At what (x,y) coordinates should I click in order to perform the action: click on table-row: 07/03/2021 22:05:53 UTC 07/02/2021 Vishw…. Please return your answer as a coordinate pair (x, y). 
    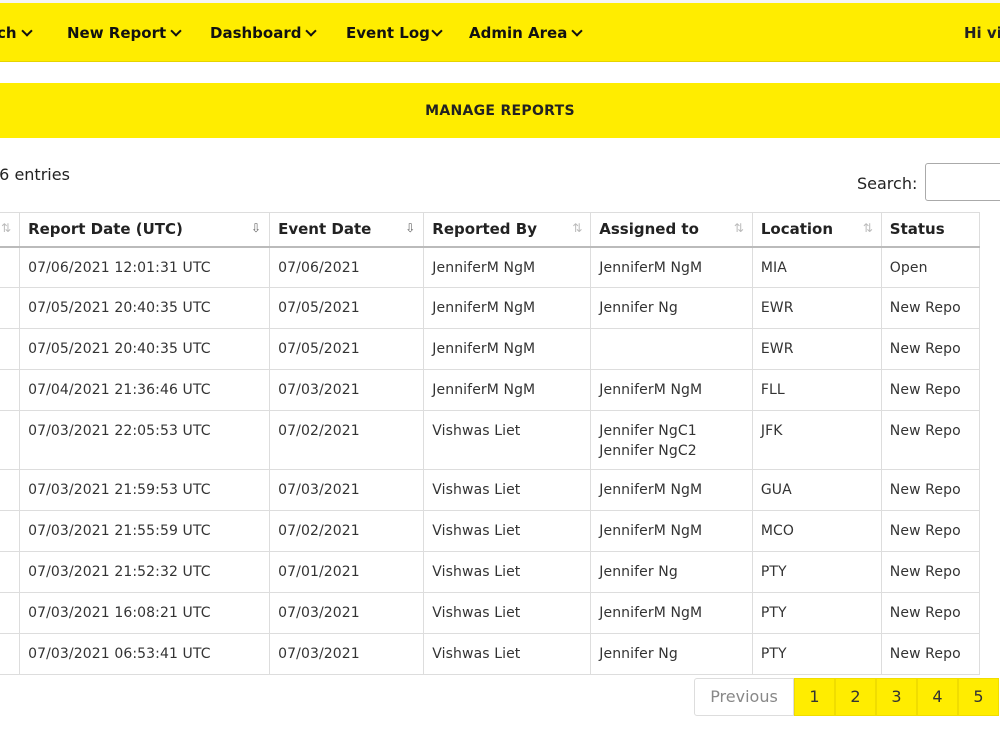
    Looking at the image, I should click on (490, 440).